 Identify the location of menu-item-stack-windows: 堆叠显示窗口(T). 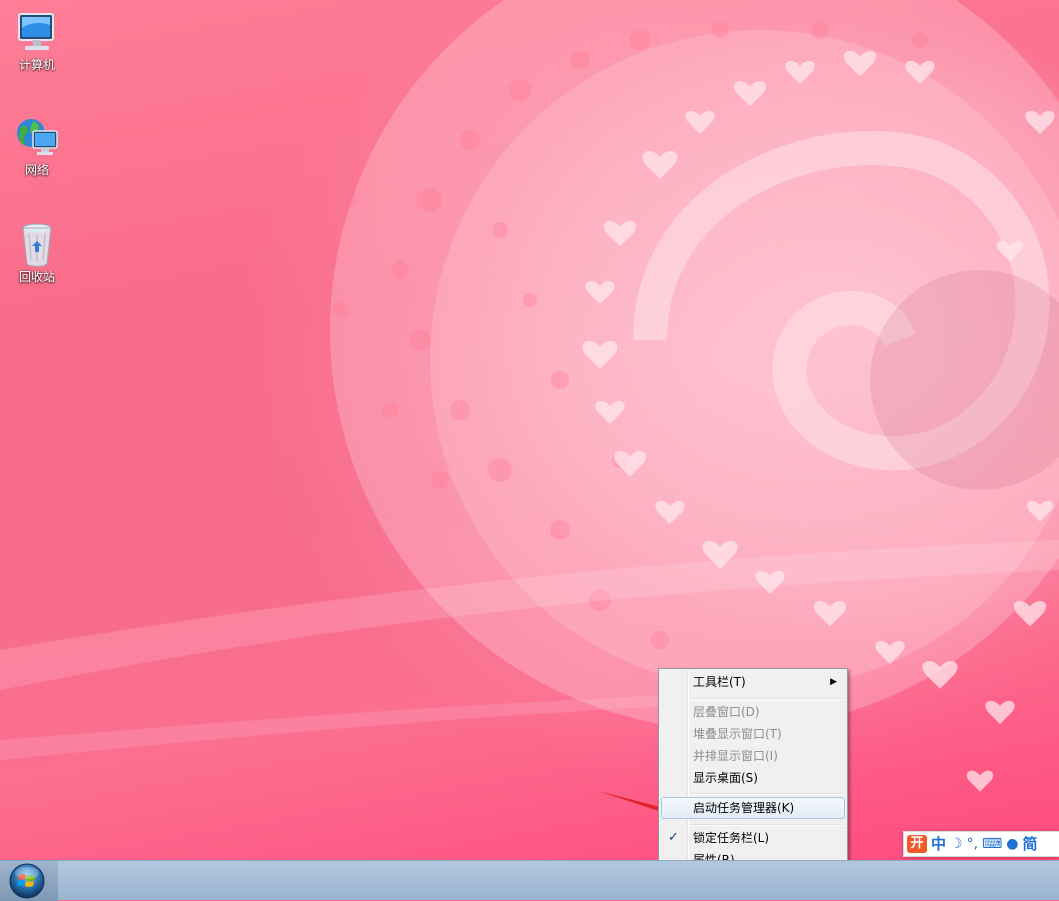
(753, 734).